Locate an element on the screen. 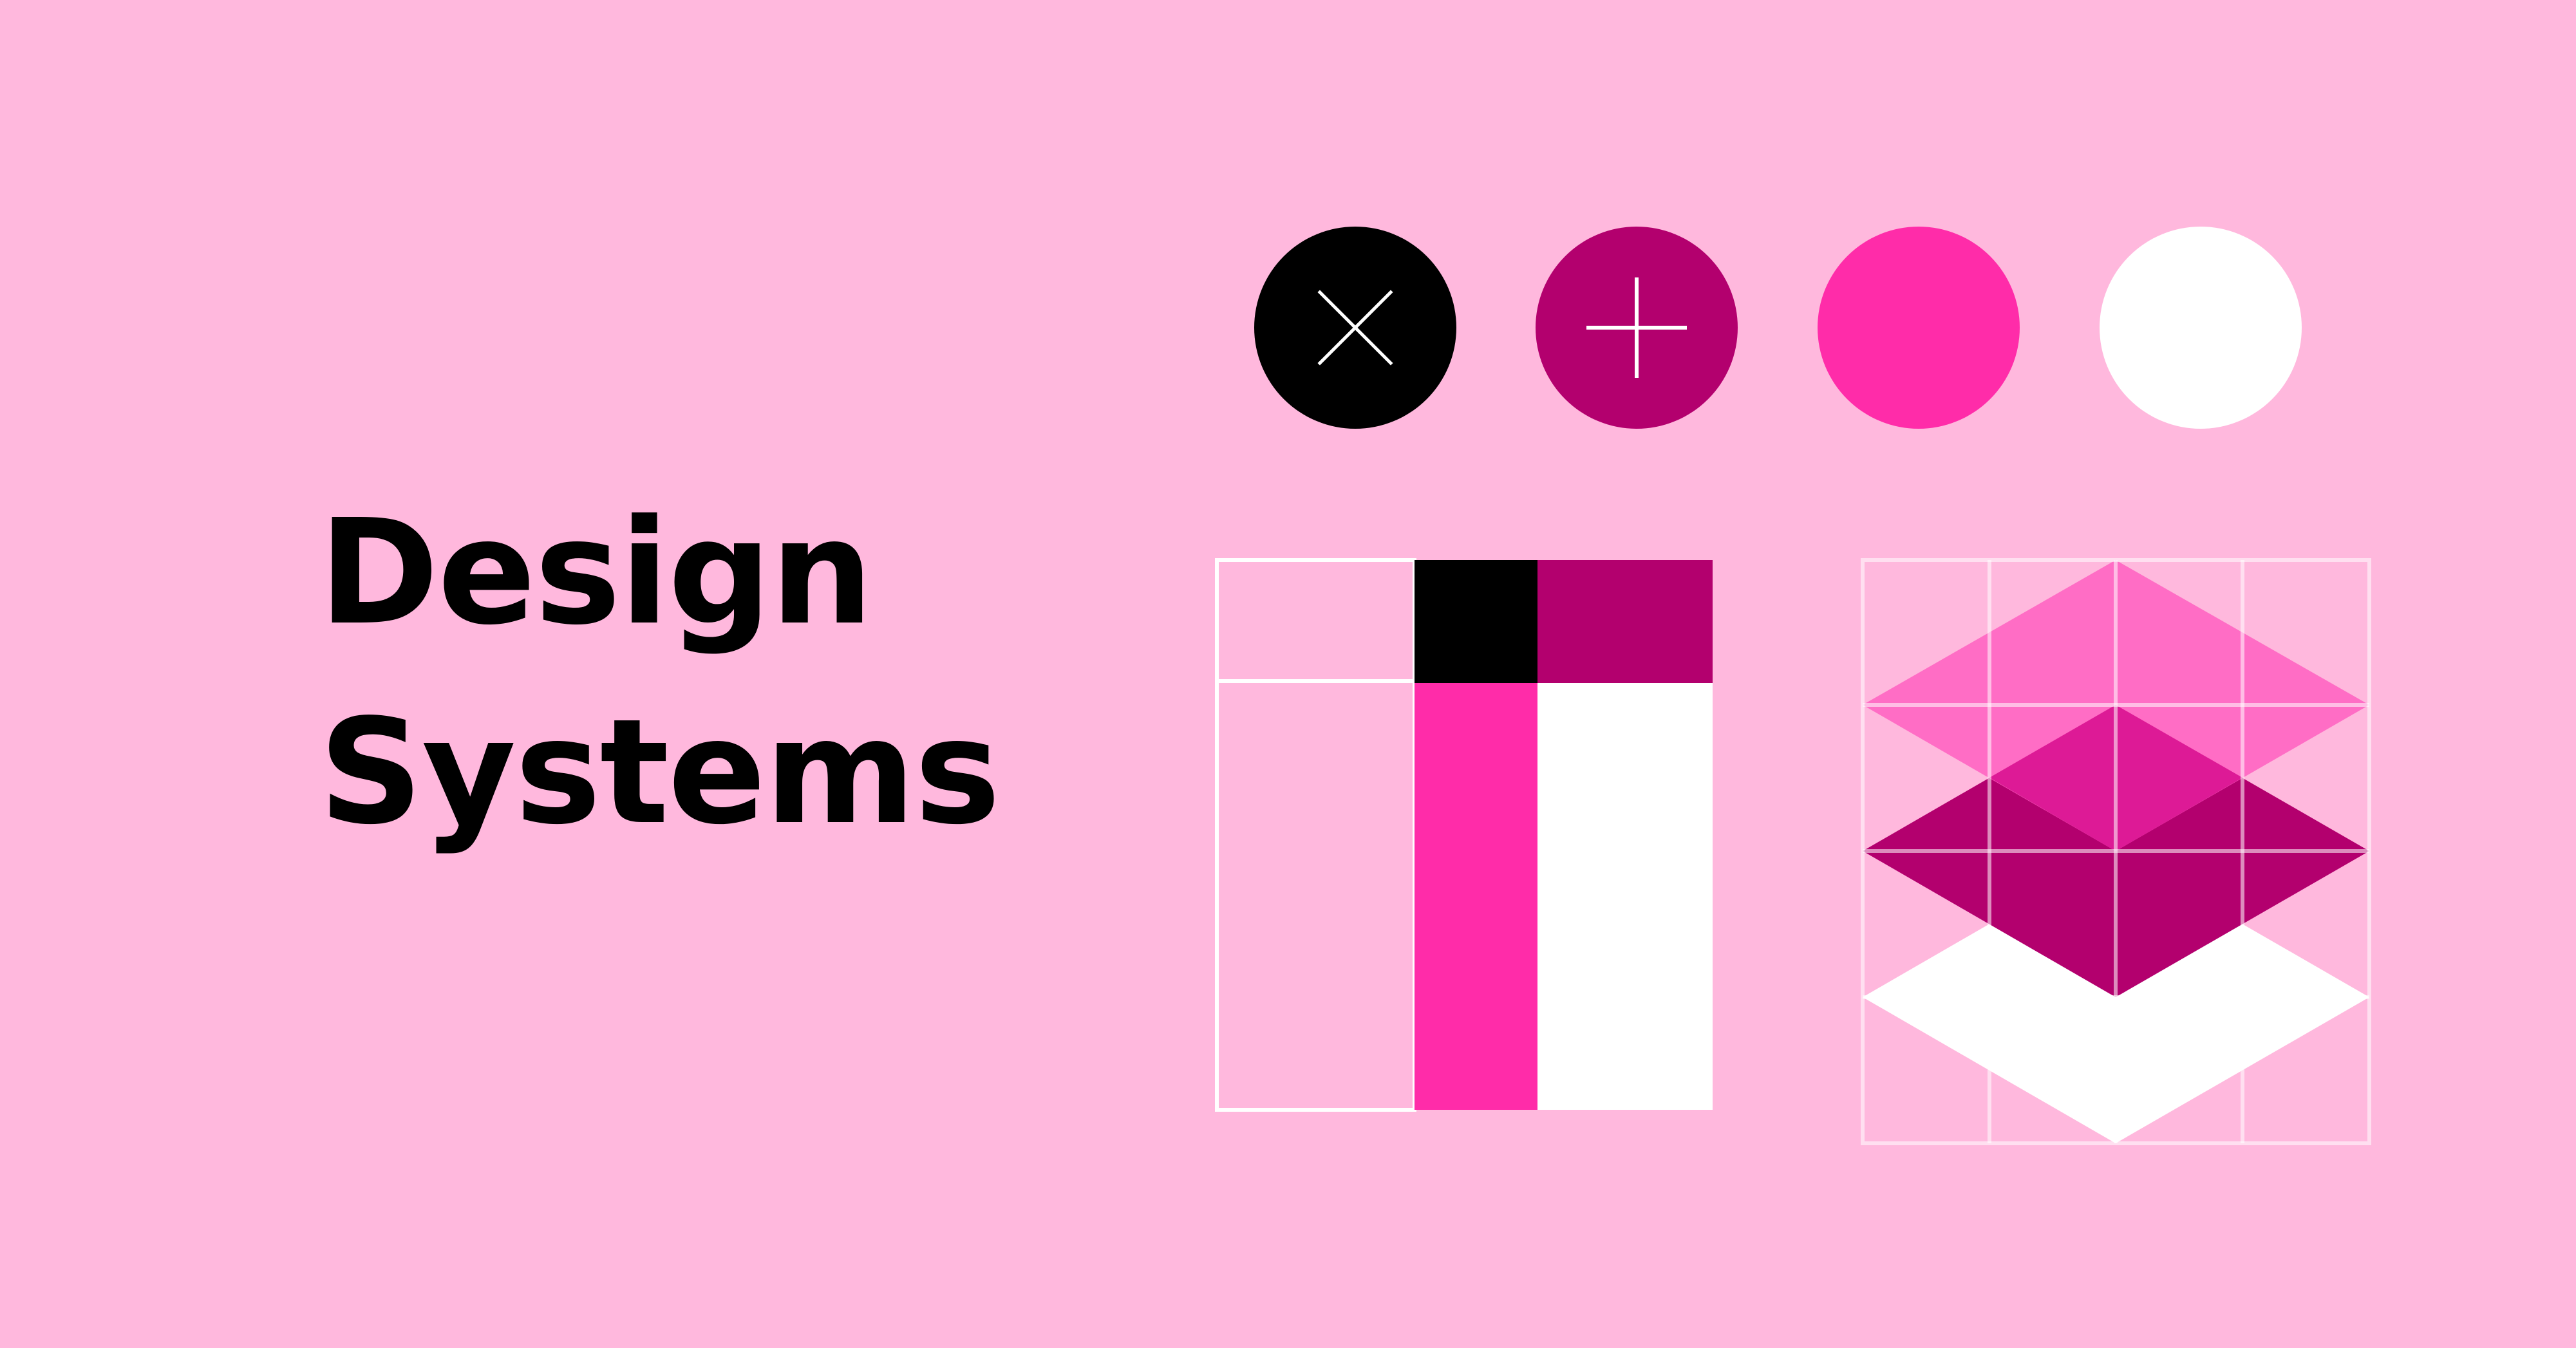  layout-grid-block is located at coordinates (1464, 835).